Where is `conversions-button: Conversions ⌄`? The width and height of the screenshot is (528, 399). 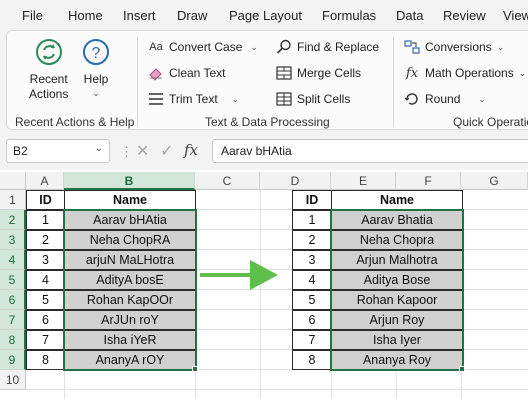
conversions-button: Conversions ⌄ is located at coordinates (453, 47).